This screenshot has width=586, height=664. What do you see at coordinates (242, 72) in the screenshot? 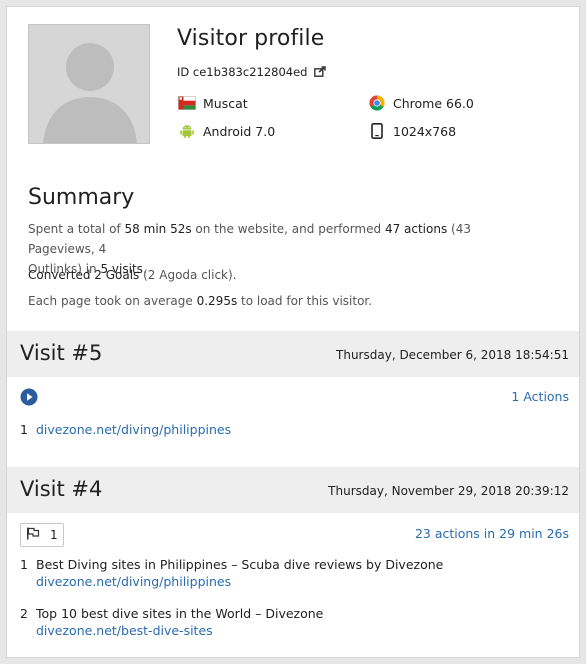
I see `visitor-id-text: ID ce1b383c212804ed` at bounding box center [242, 72].